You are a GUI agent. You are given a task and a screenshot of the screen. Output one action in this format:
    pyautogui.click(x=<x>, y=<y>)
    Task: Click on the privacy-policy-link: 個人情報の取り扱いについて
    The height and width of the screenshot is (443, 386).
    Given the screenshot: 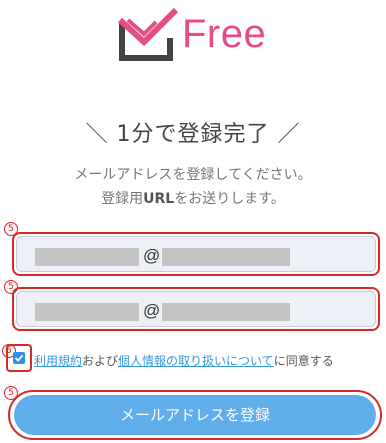 What is the action you would take?
    pyautogui.click(x=196, y=361)
    